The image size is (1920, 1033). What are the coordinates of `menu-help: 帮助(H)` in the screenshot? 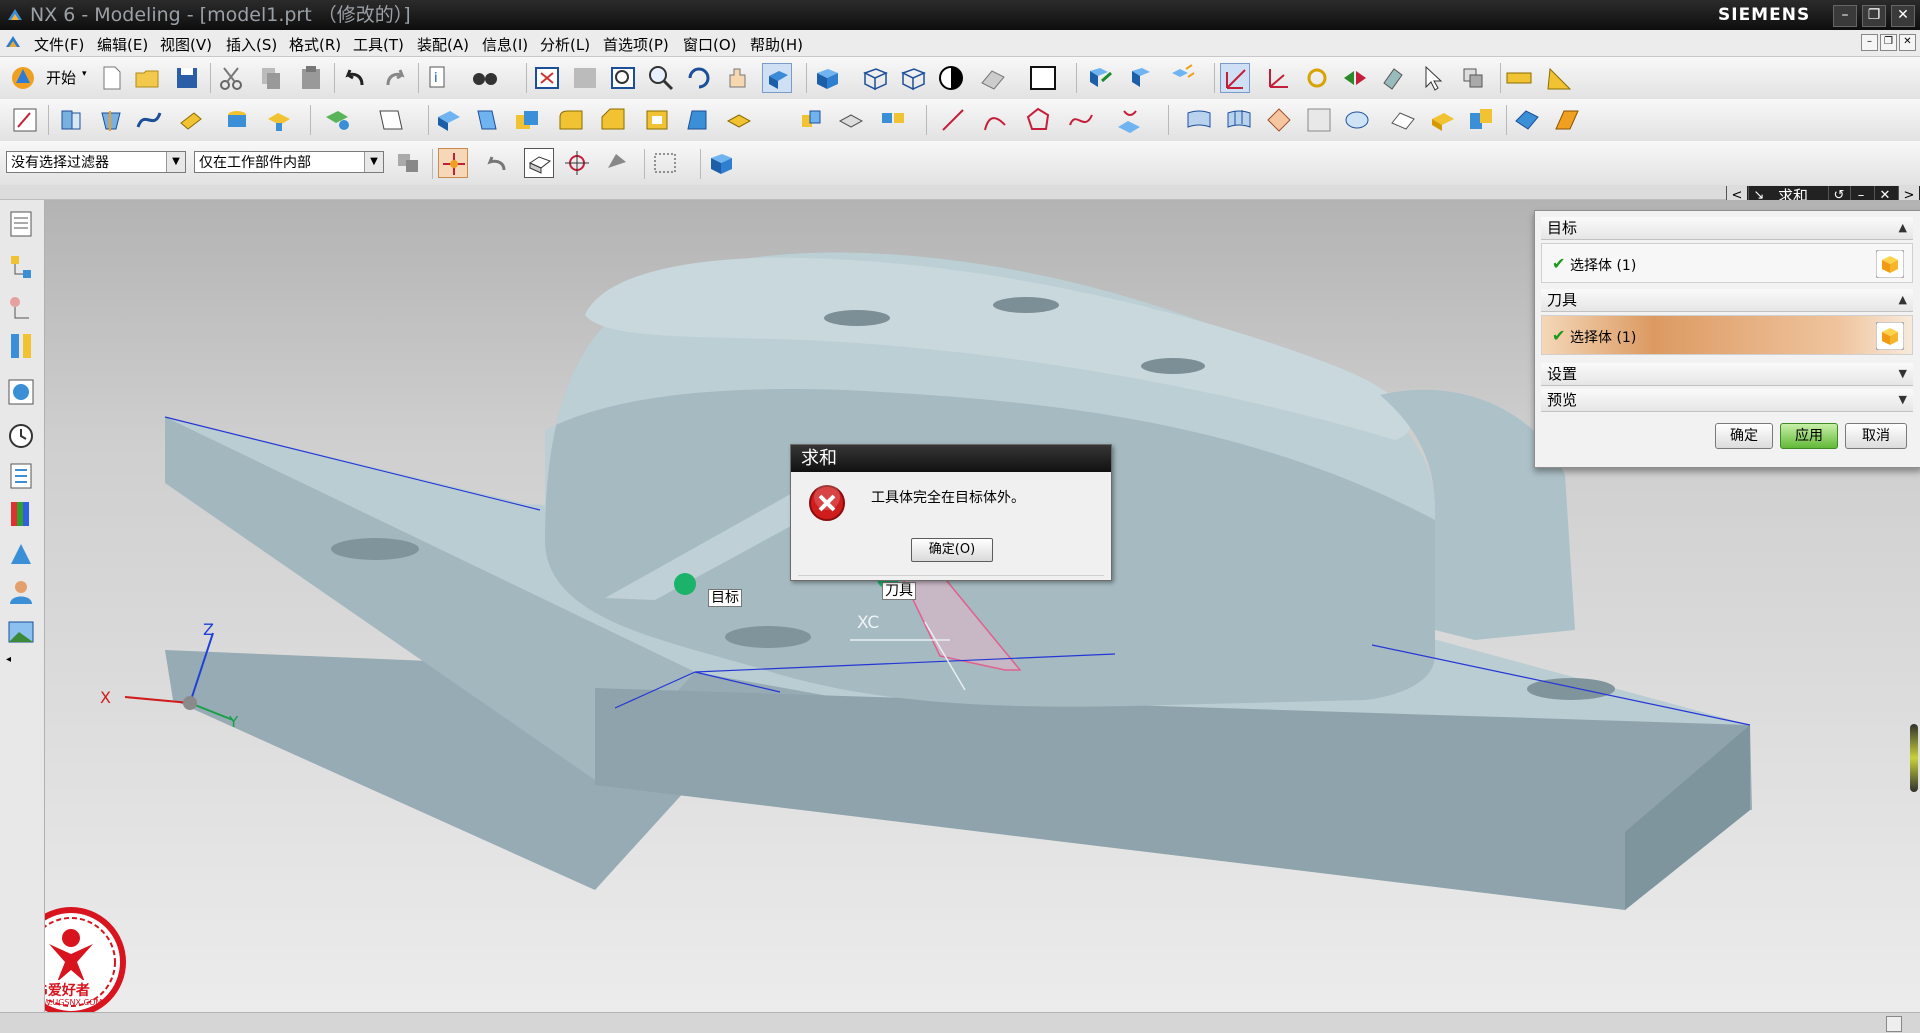 It's located at (776, 44).